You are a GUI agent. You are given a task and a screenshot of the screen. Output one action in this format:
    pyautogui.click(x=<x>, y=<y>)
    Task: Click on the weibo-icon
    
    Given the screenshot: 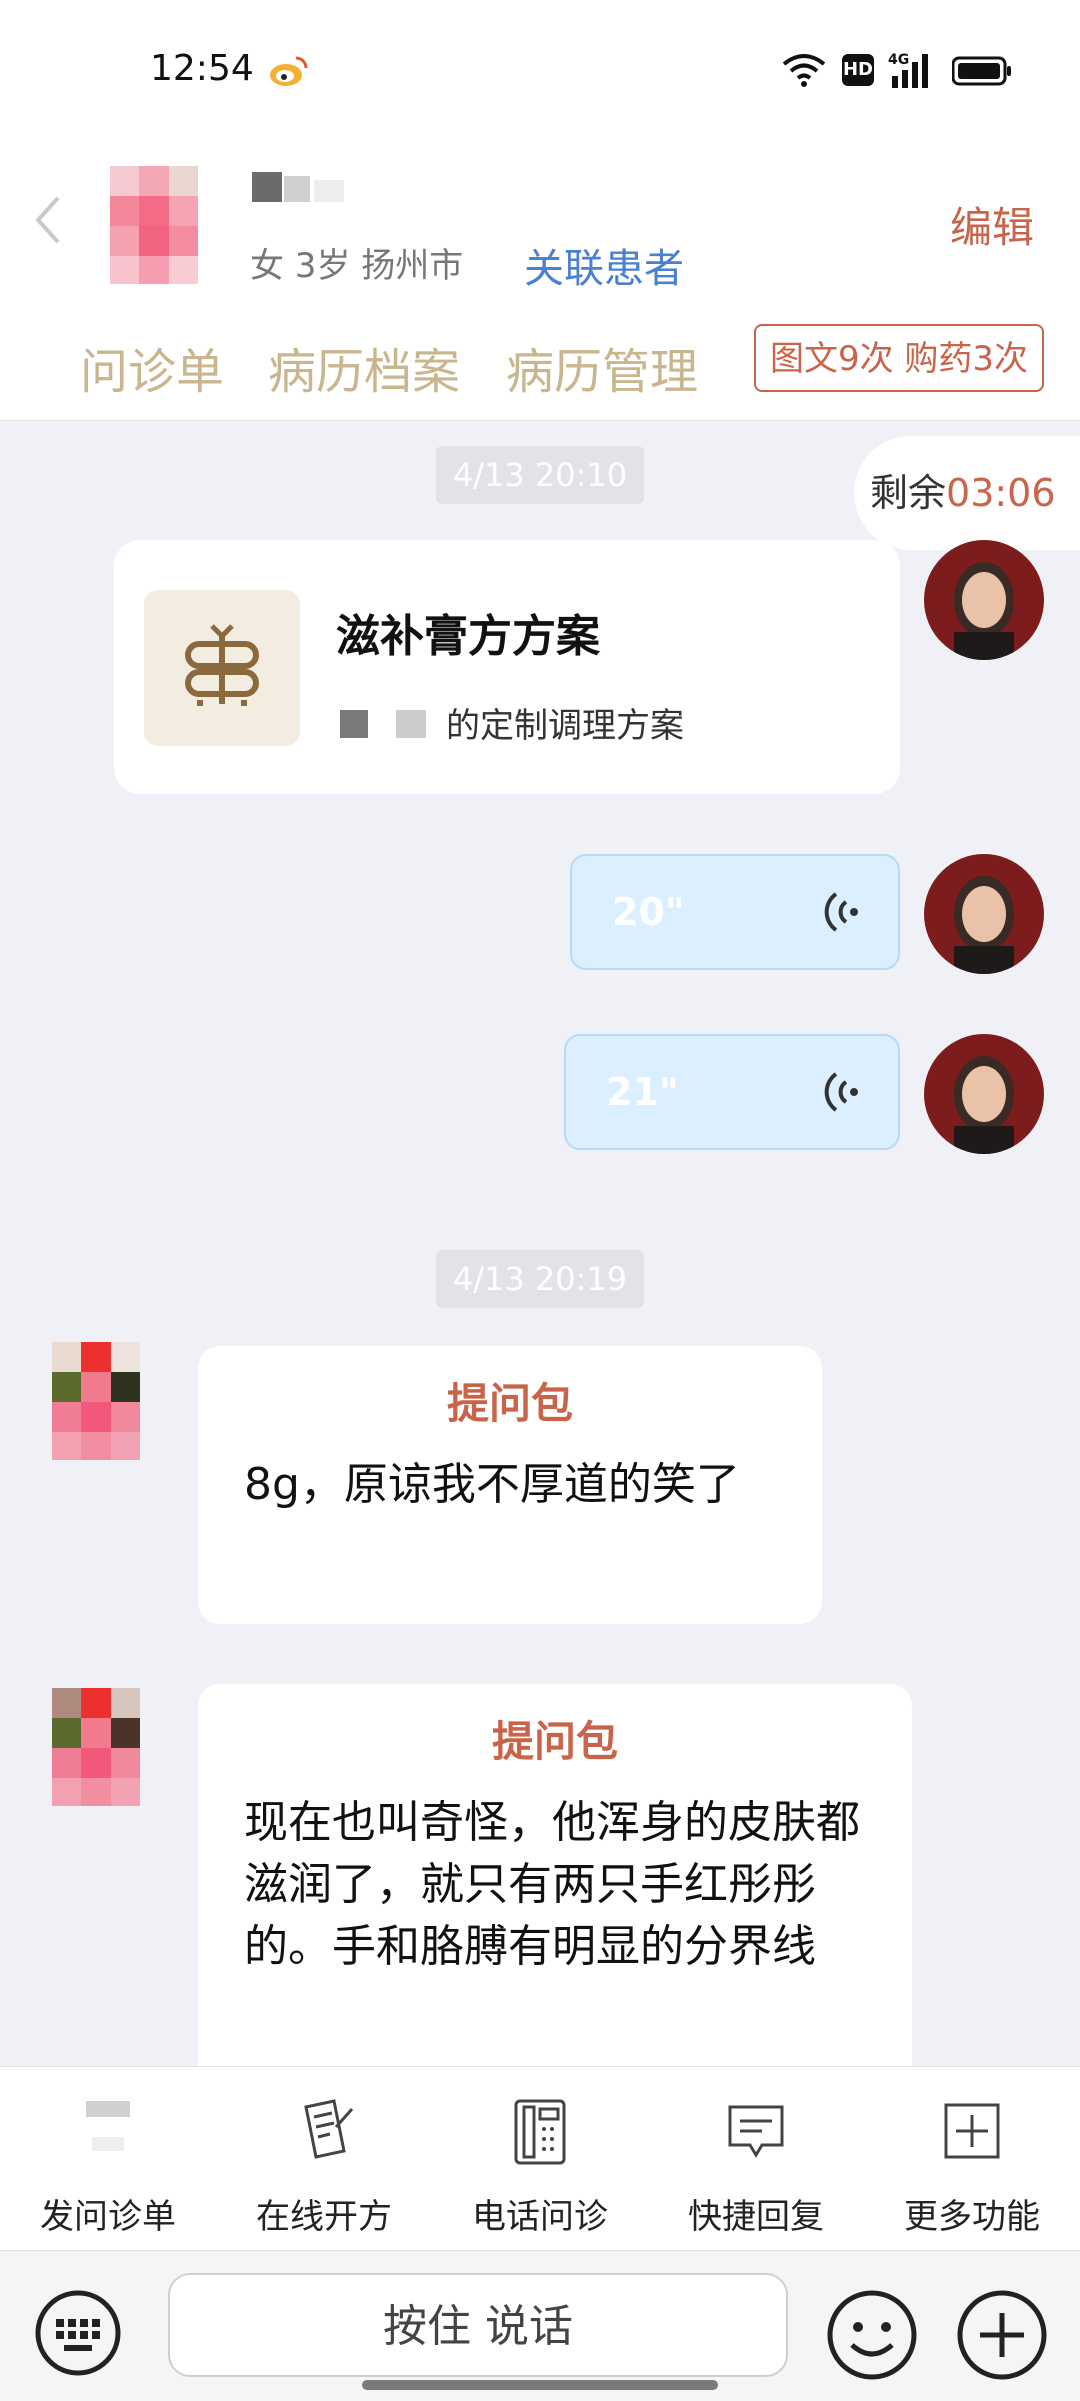 What is the action you would take?
    pyautogui.click(x=289, y=71)
    